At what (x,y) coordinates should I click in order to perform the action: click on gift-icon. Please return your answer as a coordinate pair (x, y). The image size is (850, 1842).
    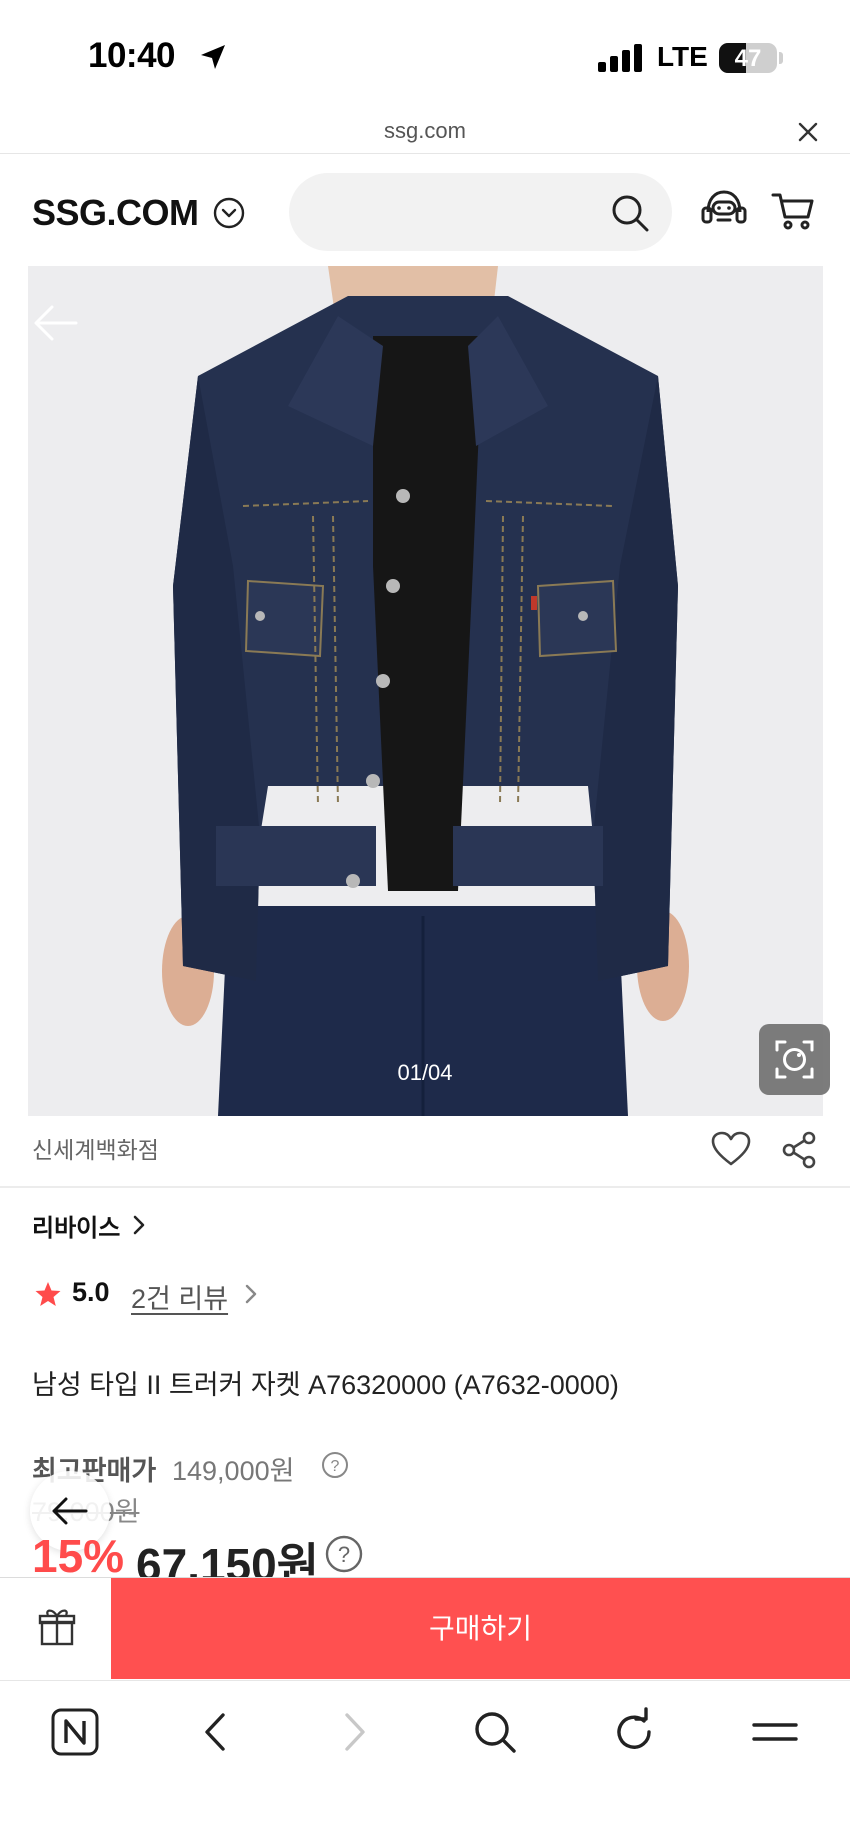
    Looking at the image, I should click on (57, 1627).